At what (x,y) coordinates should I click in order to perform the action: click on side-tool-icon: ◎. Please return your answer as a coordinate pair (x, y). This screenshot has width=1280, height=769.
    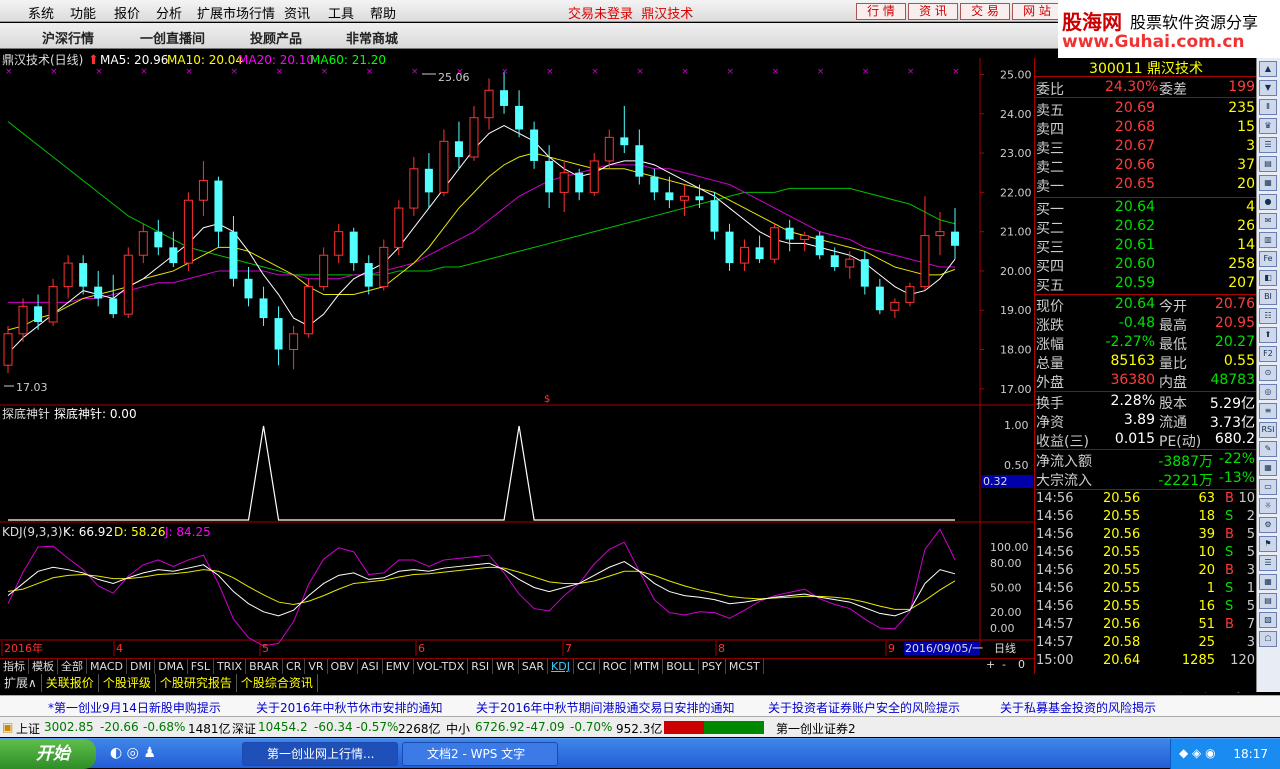
    Looking at the image, I should click on (1268, 392).